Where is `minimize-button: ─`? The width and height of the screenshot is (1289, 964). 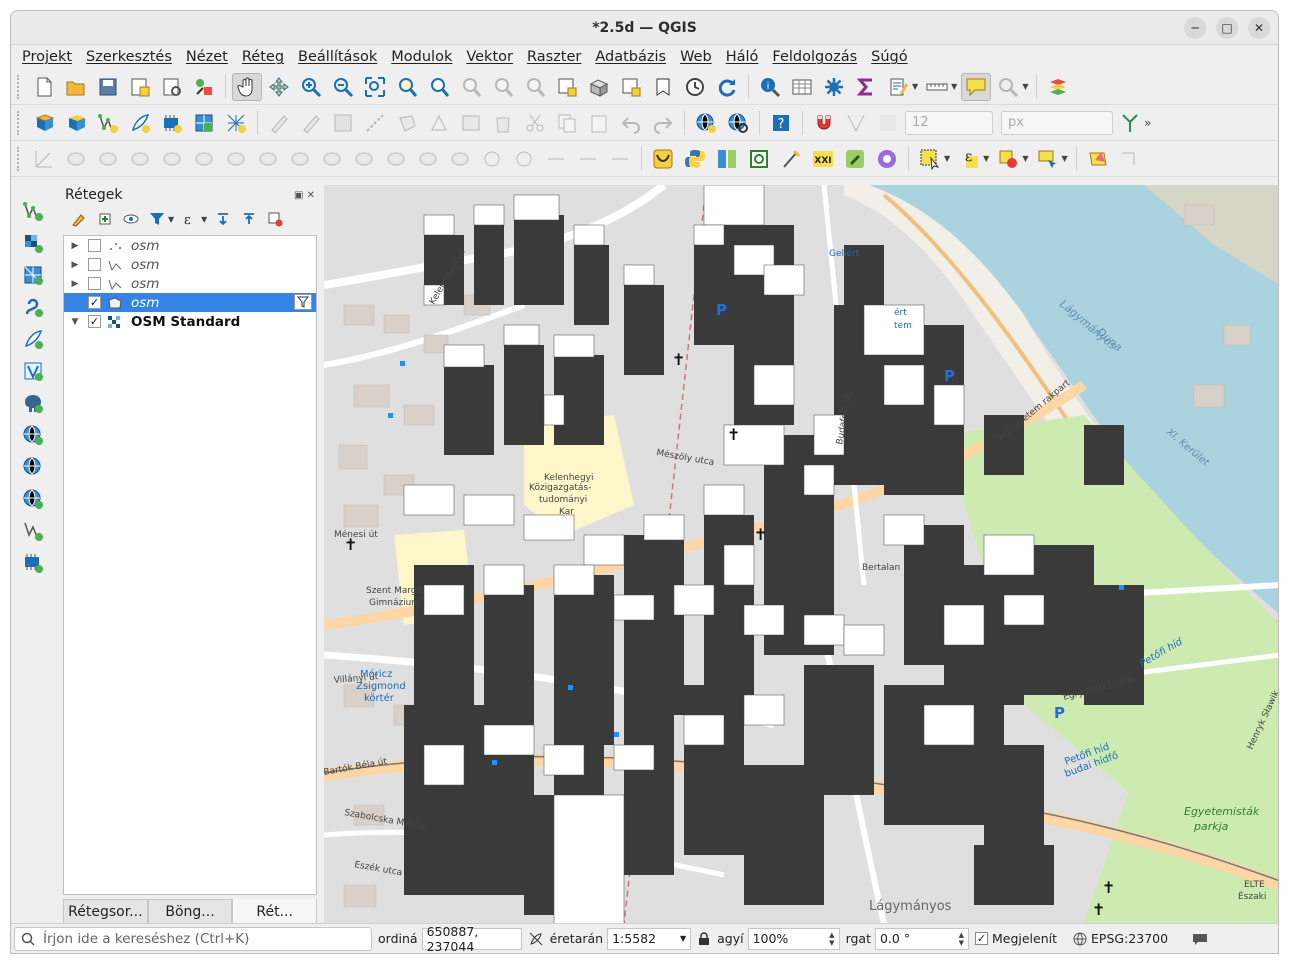
minimize-button: ─ is located at coordinates (1195, 28).